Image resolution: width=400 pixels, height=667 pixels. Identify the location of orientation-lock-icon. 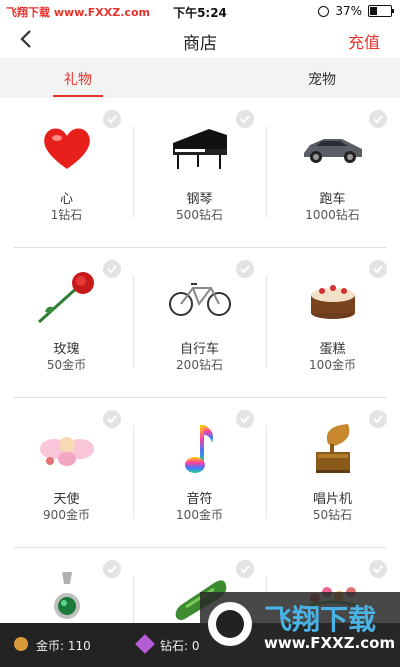
(324, 11).